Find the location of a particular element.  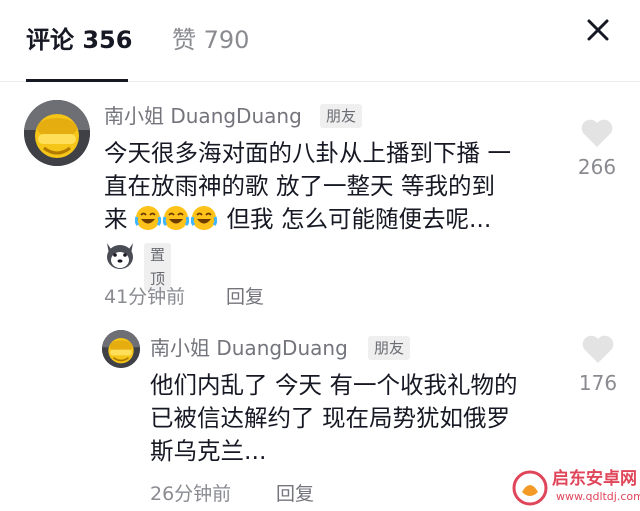

tab-comments: 评论 356 is located at coordinates (79, 40).